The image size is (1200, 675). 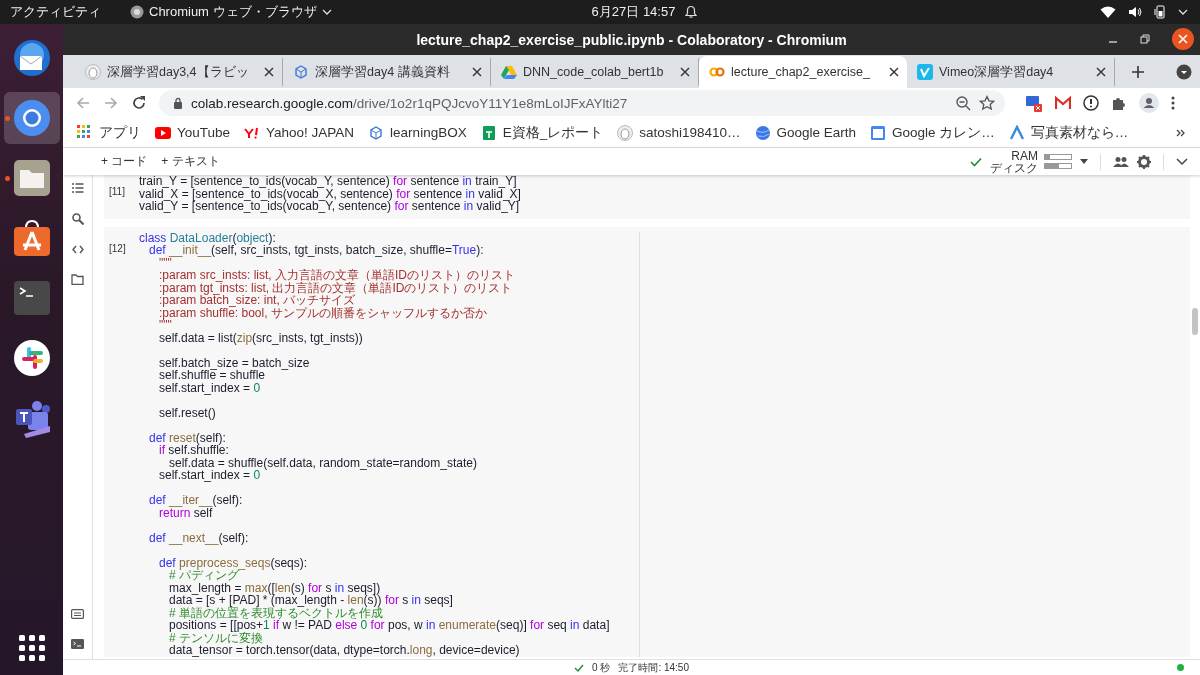 I want to click on zoom-out-icon, so click(x=963, y=103).